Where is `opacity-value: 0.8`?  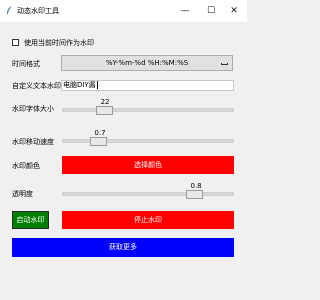 opacity-value: 0.8 is located at coordinates (196, 186).